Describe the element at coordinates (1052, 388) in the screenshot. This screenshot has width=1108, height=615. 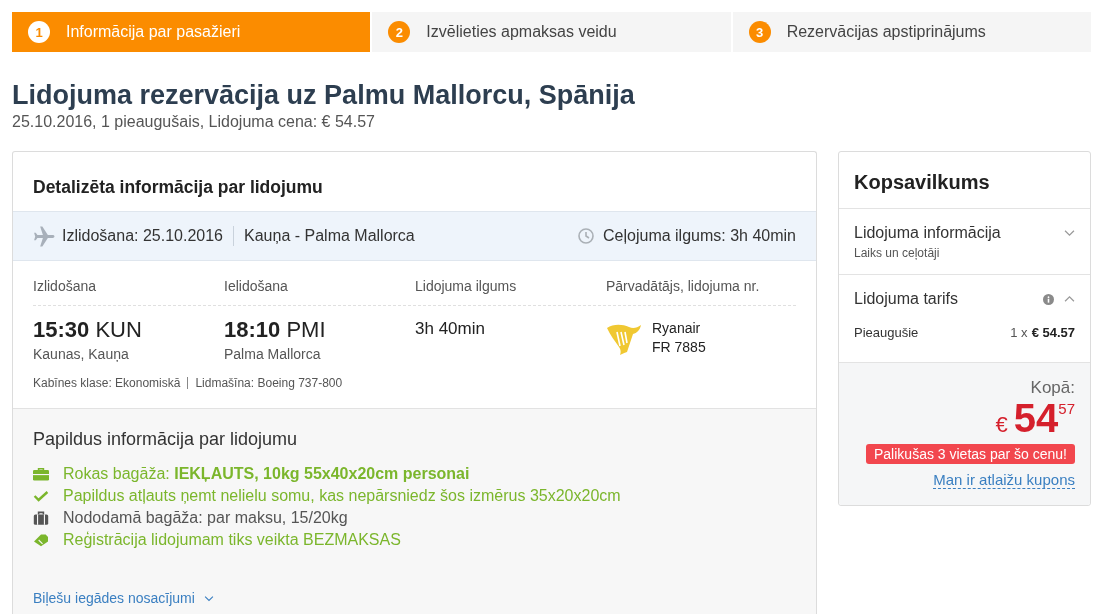
I see `total-label: Kopā:` at that location.